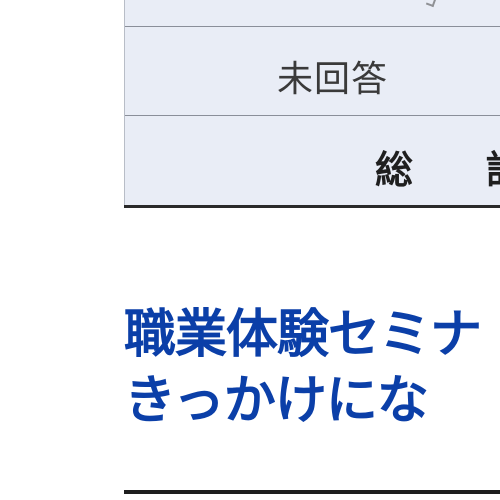 The height and width of the screenshot is (500, 500). What do you see at coordinates (276, 401) in the screenshot?
I see `heading-line-2: きっかけにな` at bounding box center [276, 401].